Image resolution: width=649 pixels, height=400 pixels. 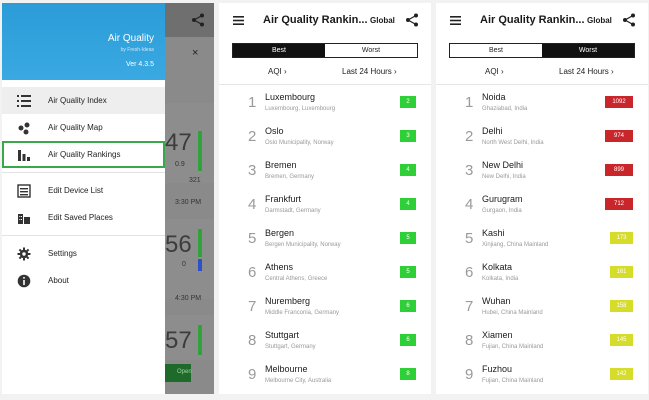 What do you see at coordinates (275, 71) in the screenshot?
I see `metric-label: AQI` at bounding box center [275, 71].